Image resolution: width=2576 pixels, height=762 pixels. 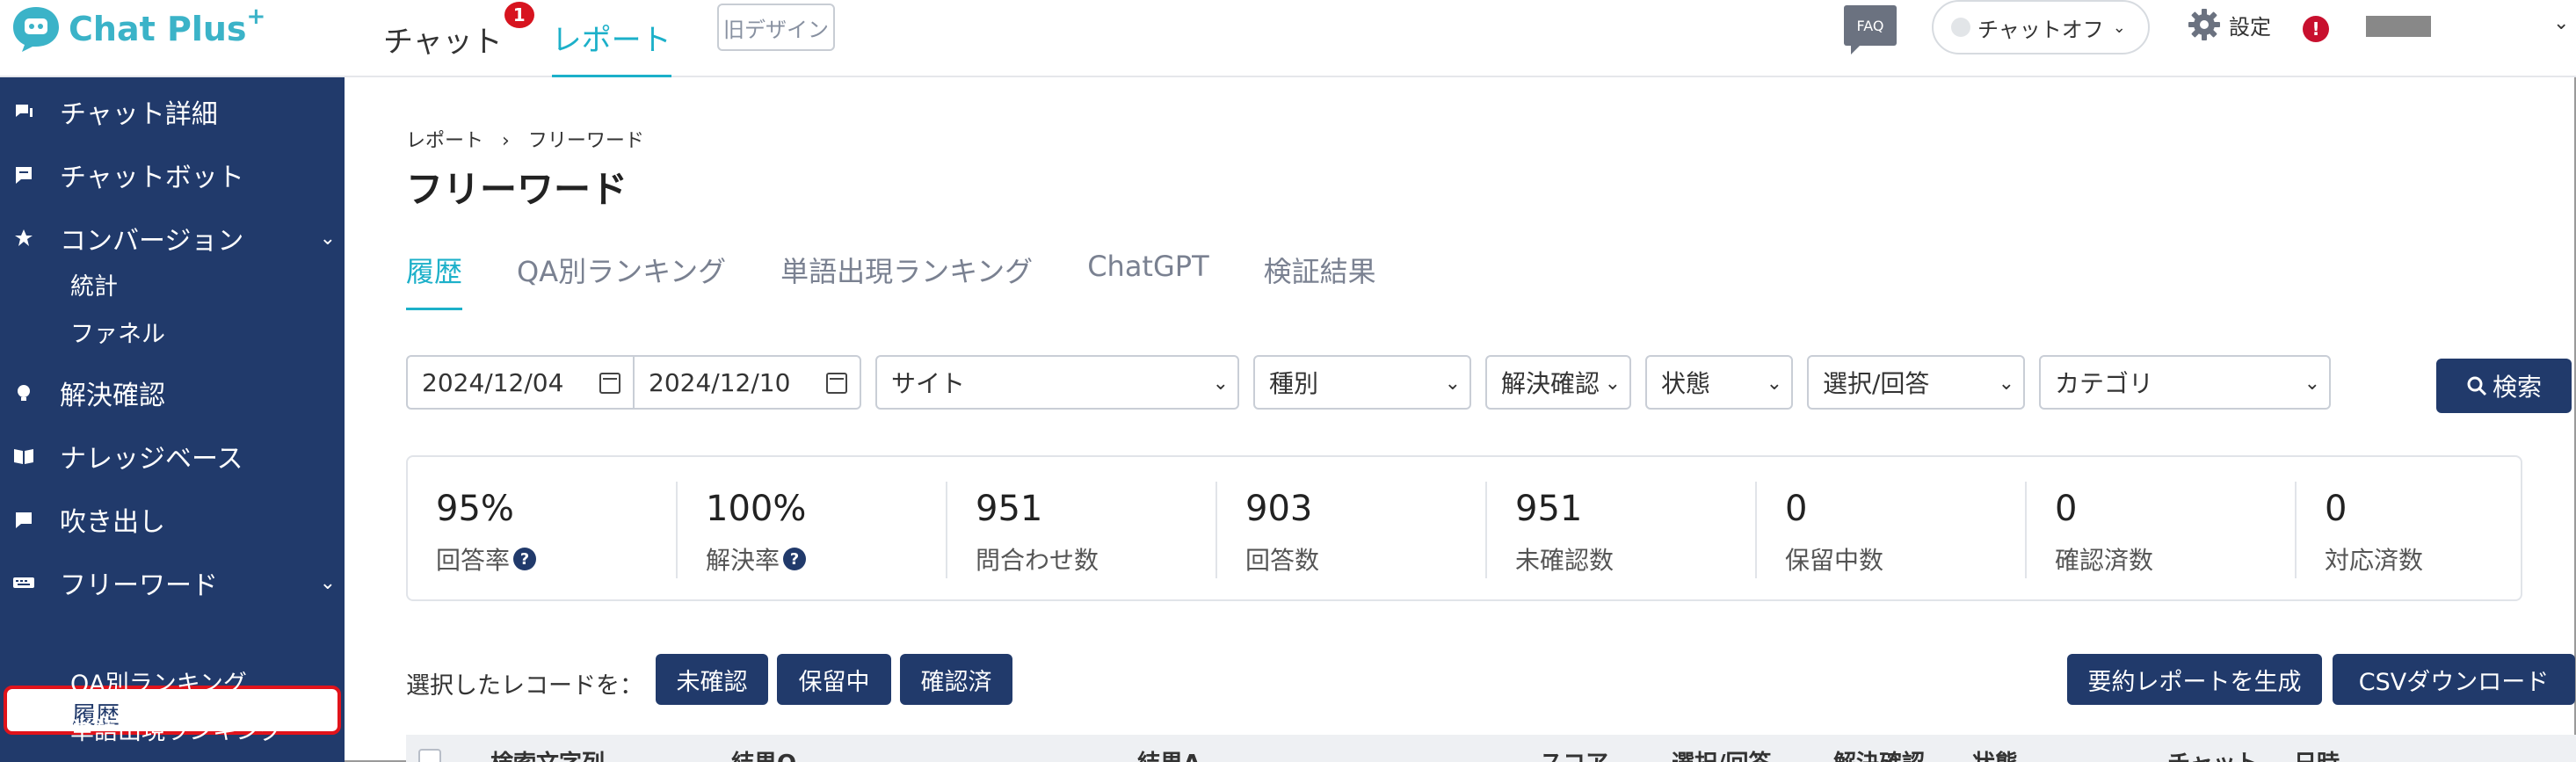 What do you see at coordinates (1879, 753) in the screenshot?
I see `column-header-resolution: 解決確認` at bounding box center [1879, 753].